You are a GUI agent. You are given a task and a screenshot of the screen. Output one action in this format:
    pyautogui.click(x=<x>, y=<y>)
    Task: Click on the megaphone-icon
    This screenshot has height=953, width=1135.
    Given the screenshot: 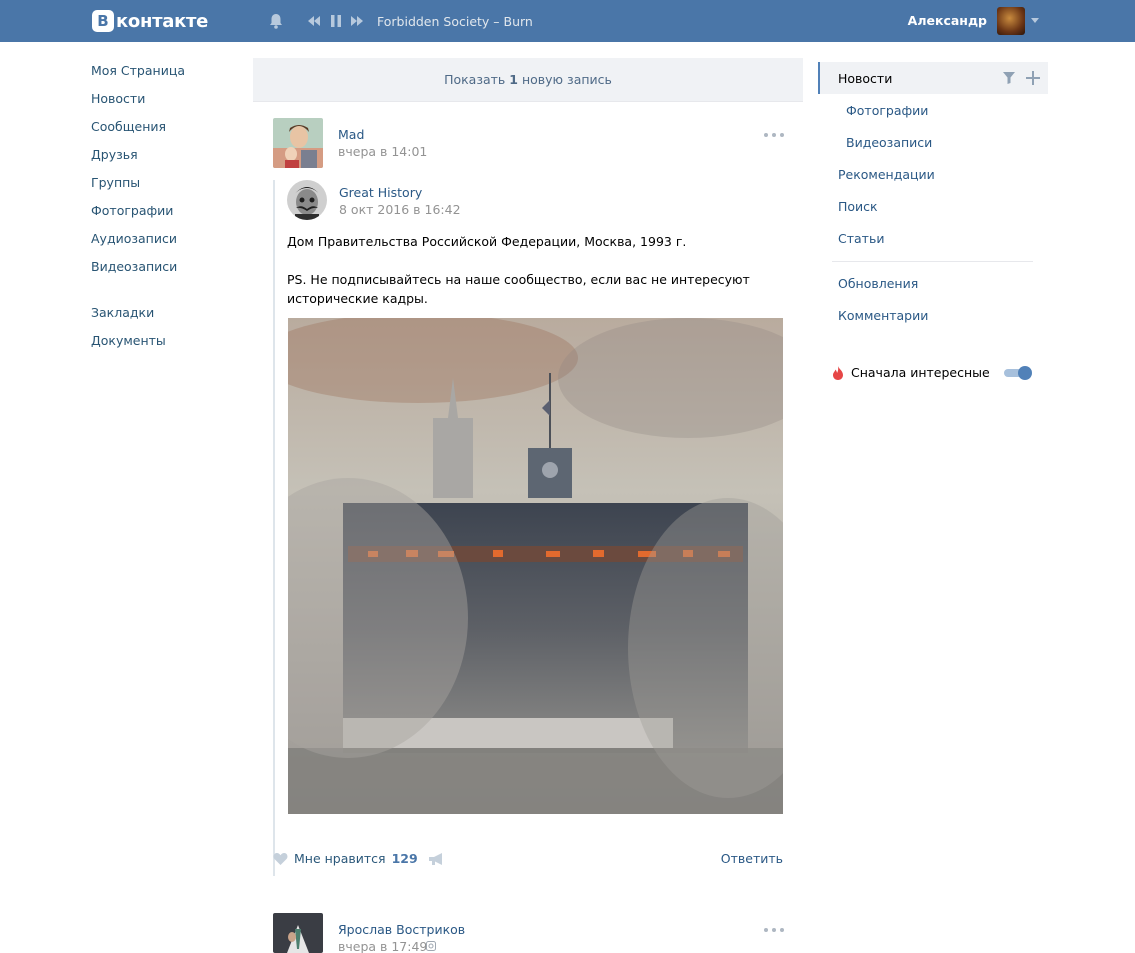 What is the action you would take?
    pyautogui.click(x=436, y=859)
    